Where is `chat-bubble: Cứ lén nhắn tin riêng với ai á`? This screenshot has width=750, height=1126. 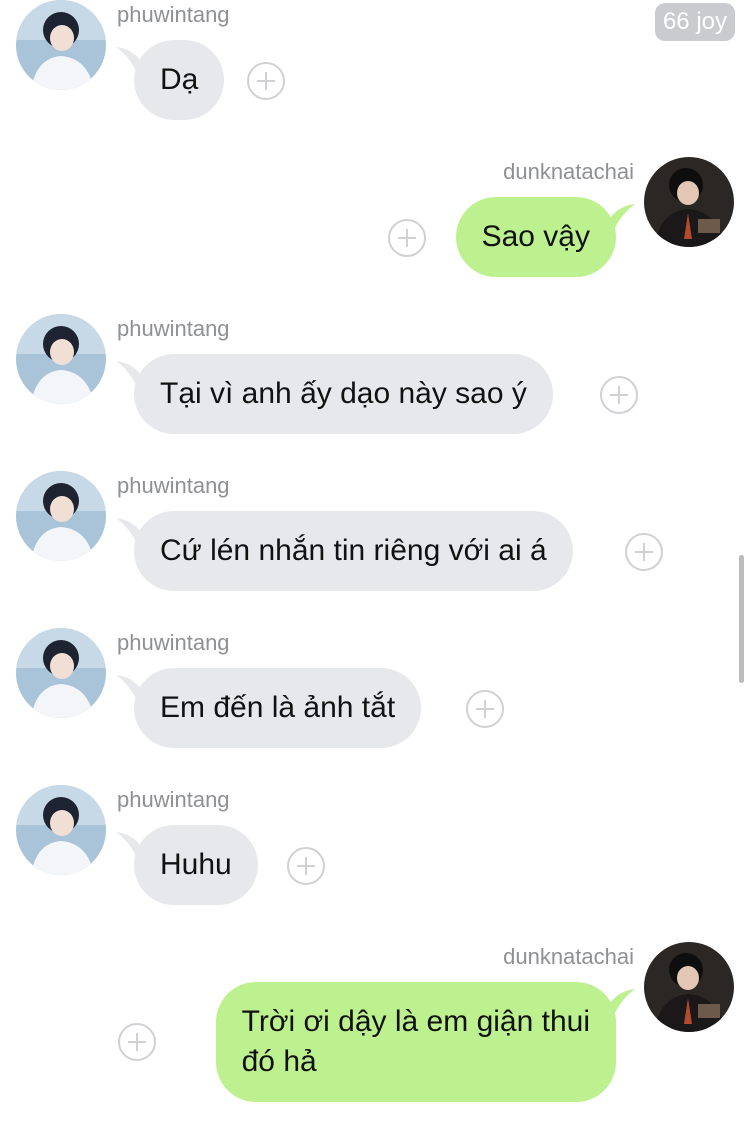
chat-bubble: Cứ lén nhắn tin riêng với ai á is located at coordinates (353, 551).